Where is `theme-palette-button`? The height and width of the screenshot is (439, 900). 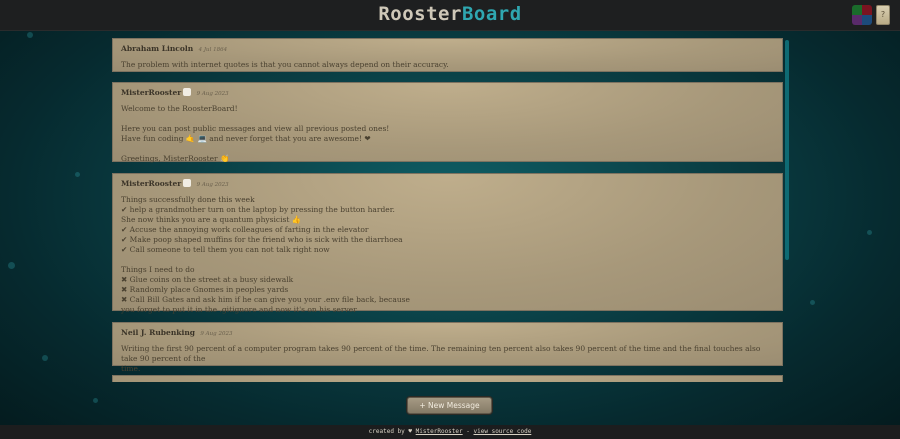 theme-palette-button is located at coordinates (862, 15).